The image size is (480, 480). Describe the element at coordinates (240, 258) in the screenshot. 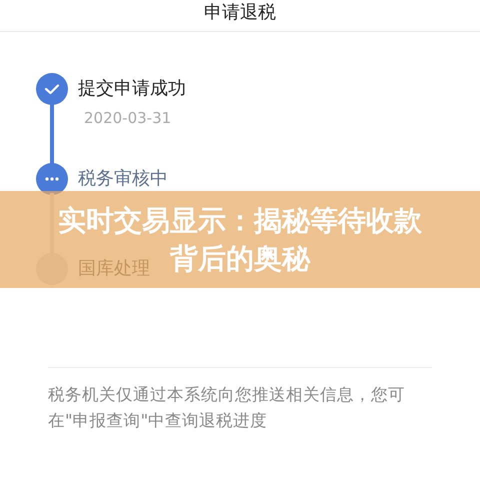

I see `banner-title: 背后的奥秘` at that location.